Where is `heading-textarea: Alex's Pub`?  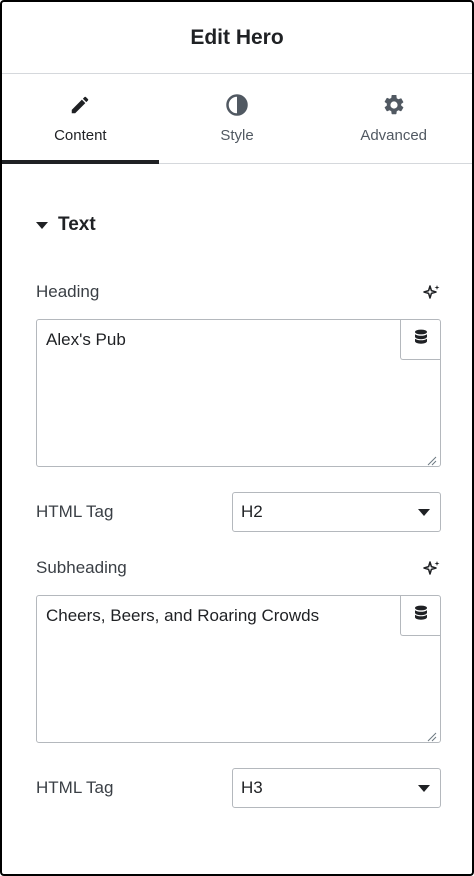
heading-textarea: Alex's Pub is located at coordinates (238, 393).